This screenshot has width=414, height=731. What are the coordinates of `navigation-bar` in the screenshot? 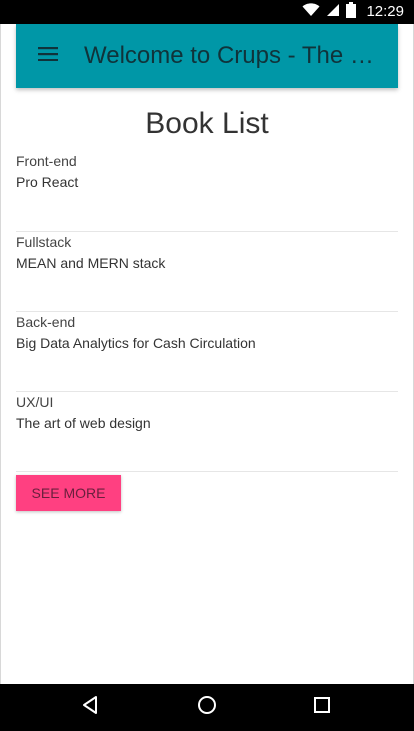 It's located at (207, 707).